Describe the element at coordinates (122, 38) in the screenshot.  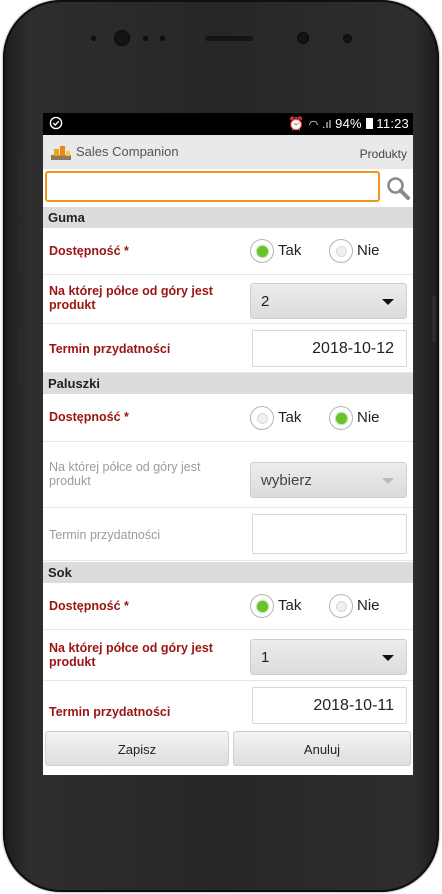
I see `front-camera` at that location.